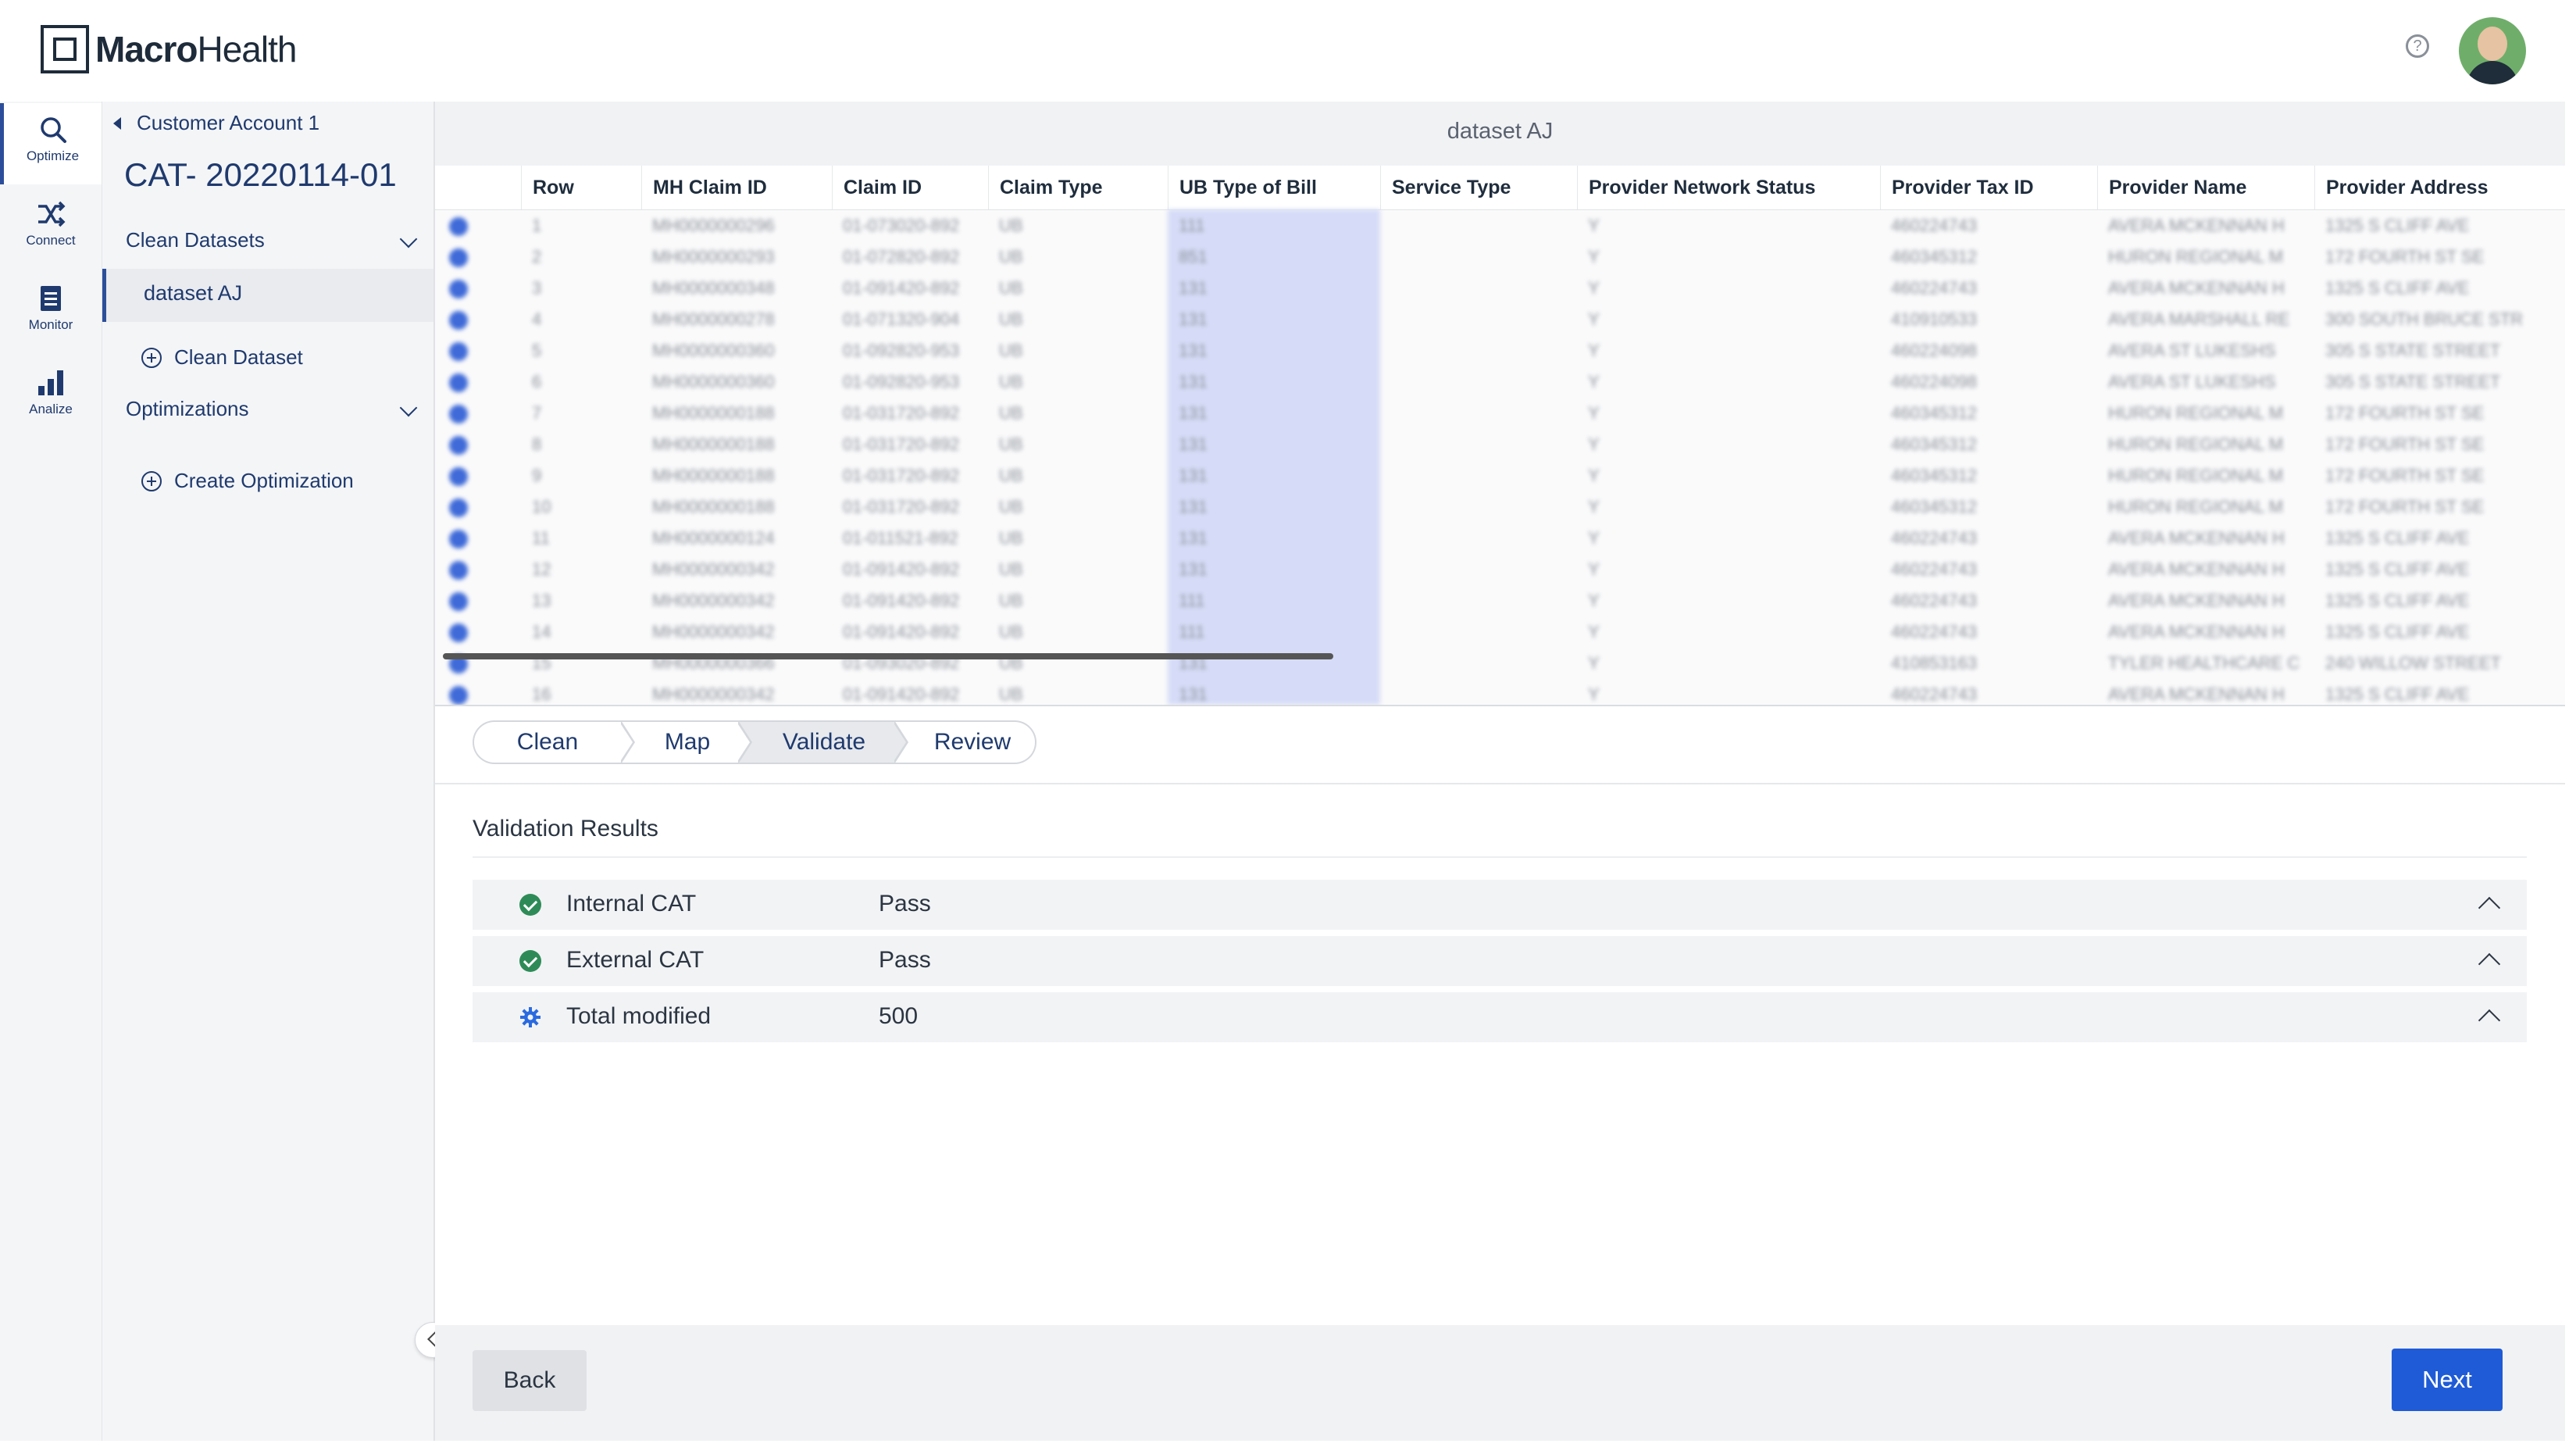 Image resolution: width=2576 pixels, height=1447 pixels. Describe the element at coordinates (272, 240) in the screenshot. I see `clean-datasets-section: Clean Datasets` at that location.